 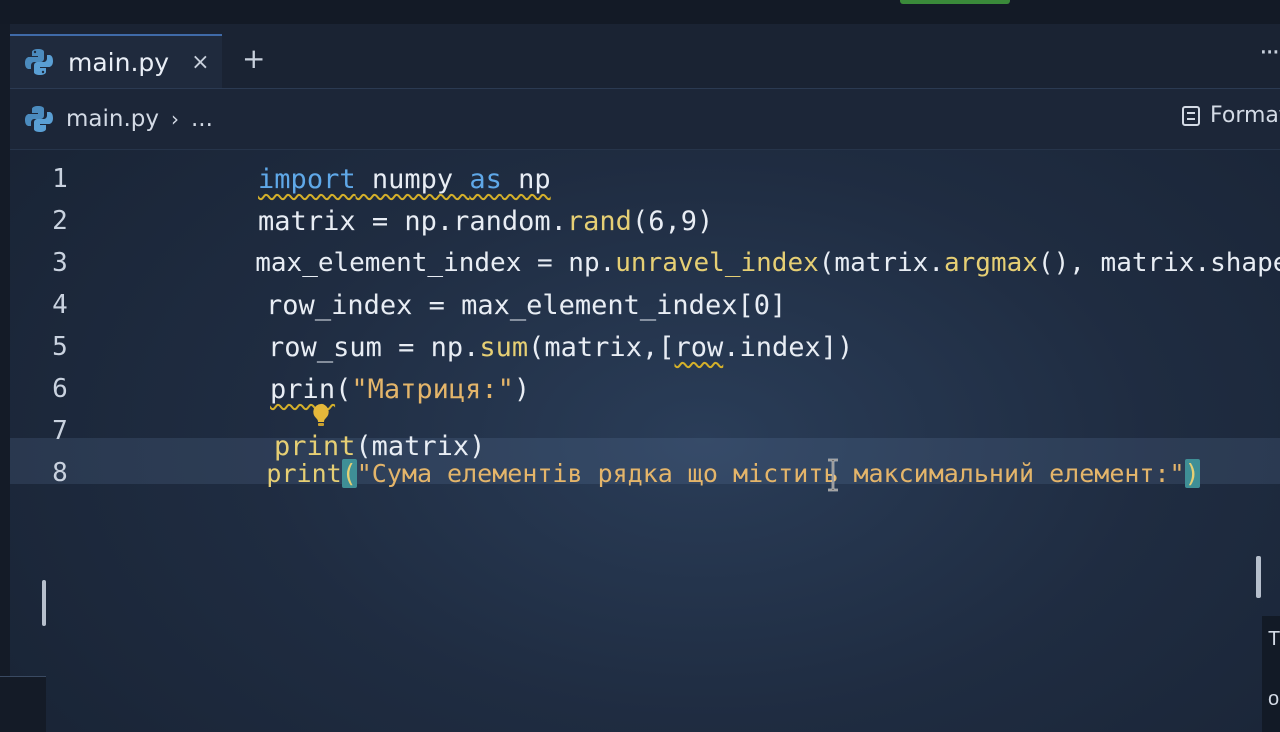 I want to click on text-cursor-icon, so click(x=833, y=475).